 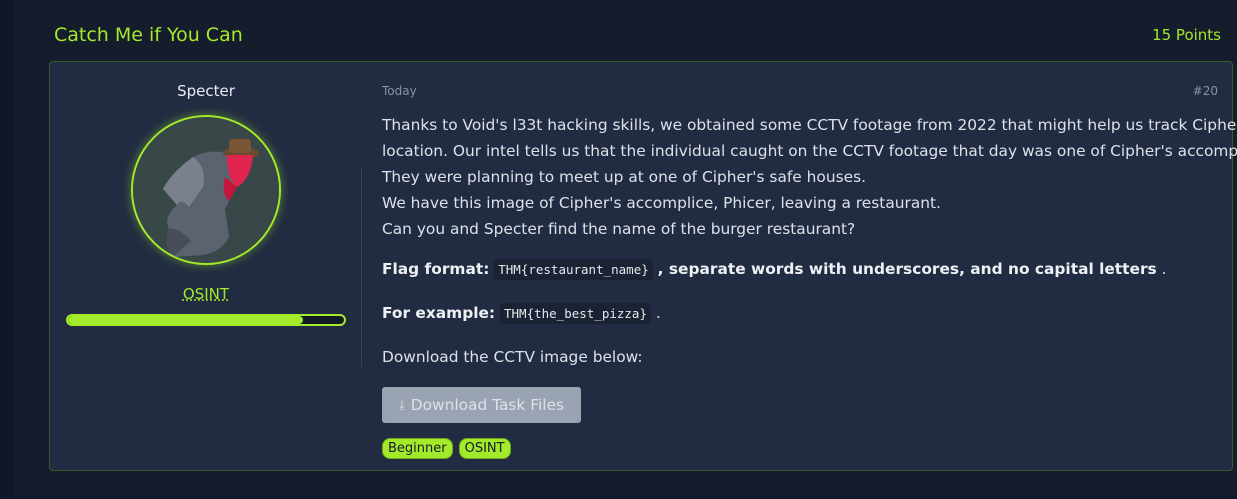 What do you see at coordinates (575, 313) in the screenshot?
I see `example-code: THM{the_best_pizza}` at bounding box center [575, 313].